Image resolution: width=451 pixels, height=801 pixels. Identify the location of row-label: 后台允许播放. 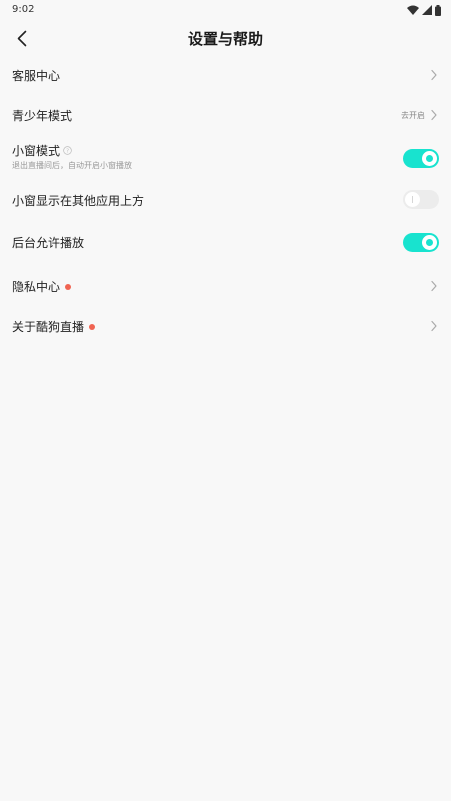
(48, 243).